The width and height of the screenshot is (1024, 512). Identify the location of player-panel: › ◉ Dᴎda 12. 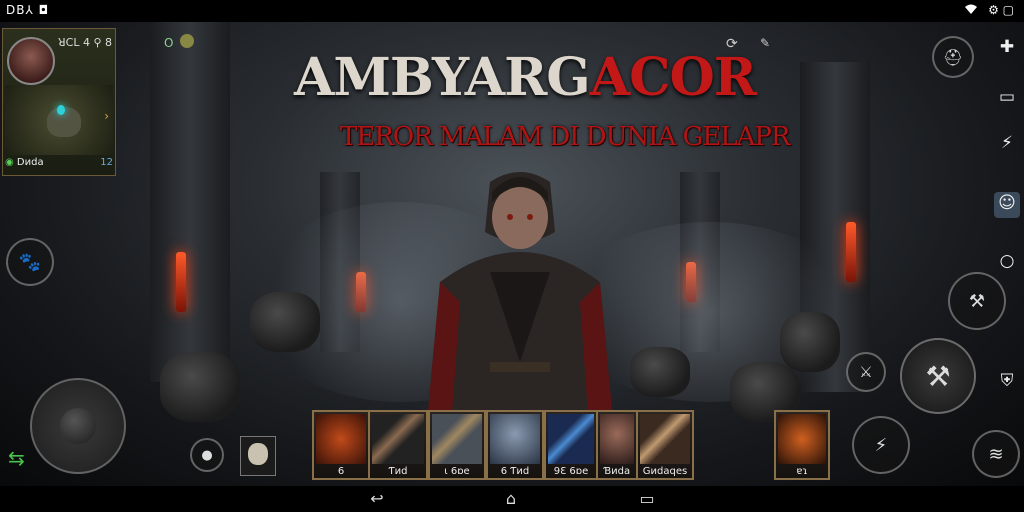
(59, 102).